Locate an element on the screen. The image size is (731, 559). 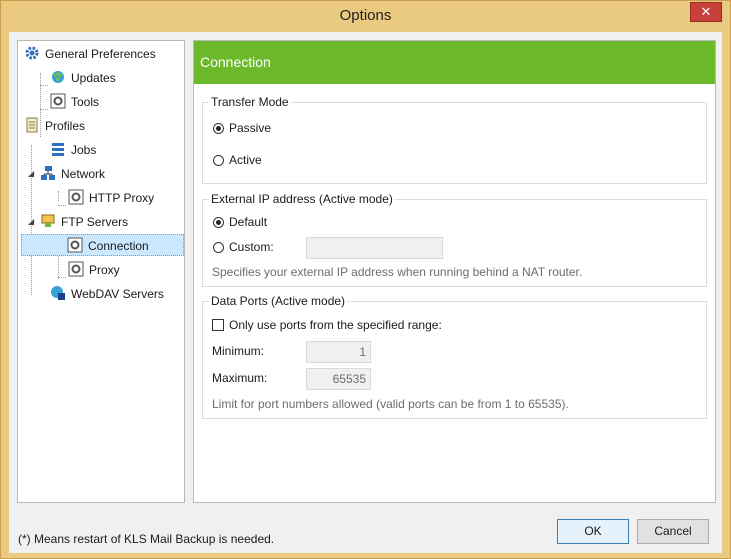
ftp-servers-icon is located at coordinates (48, 221).